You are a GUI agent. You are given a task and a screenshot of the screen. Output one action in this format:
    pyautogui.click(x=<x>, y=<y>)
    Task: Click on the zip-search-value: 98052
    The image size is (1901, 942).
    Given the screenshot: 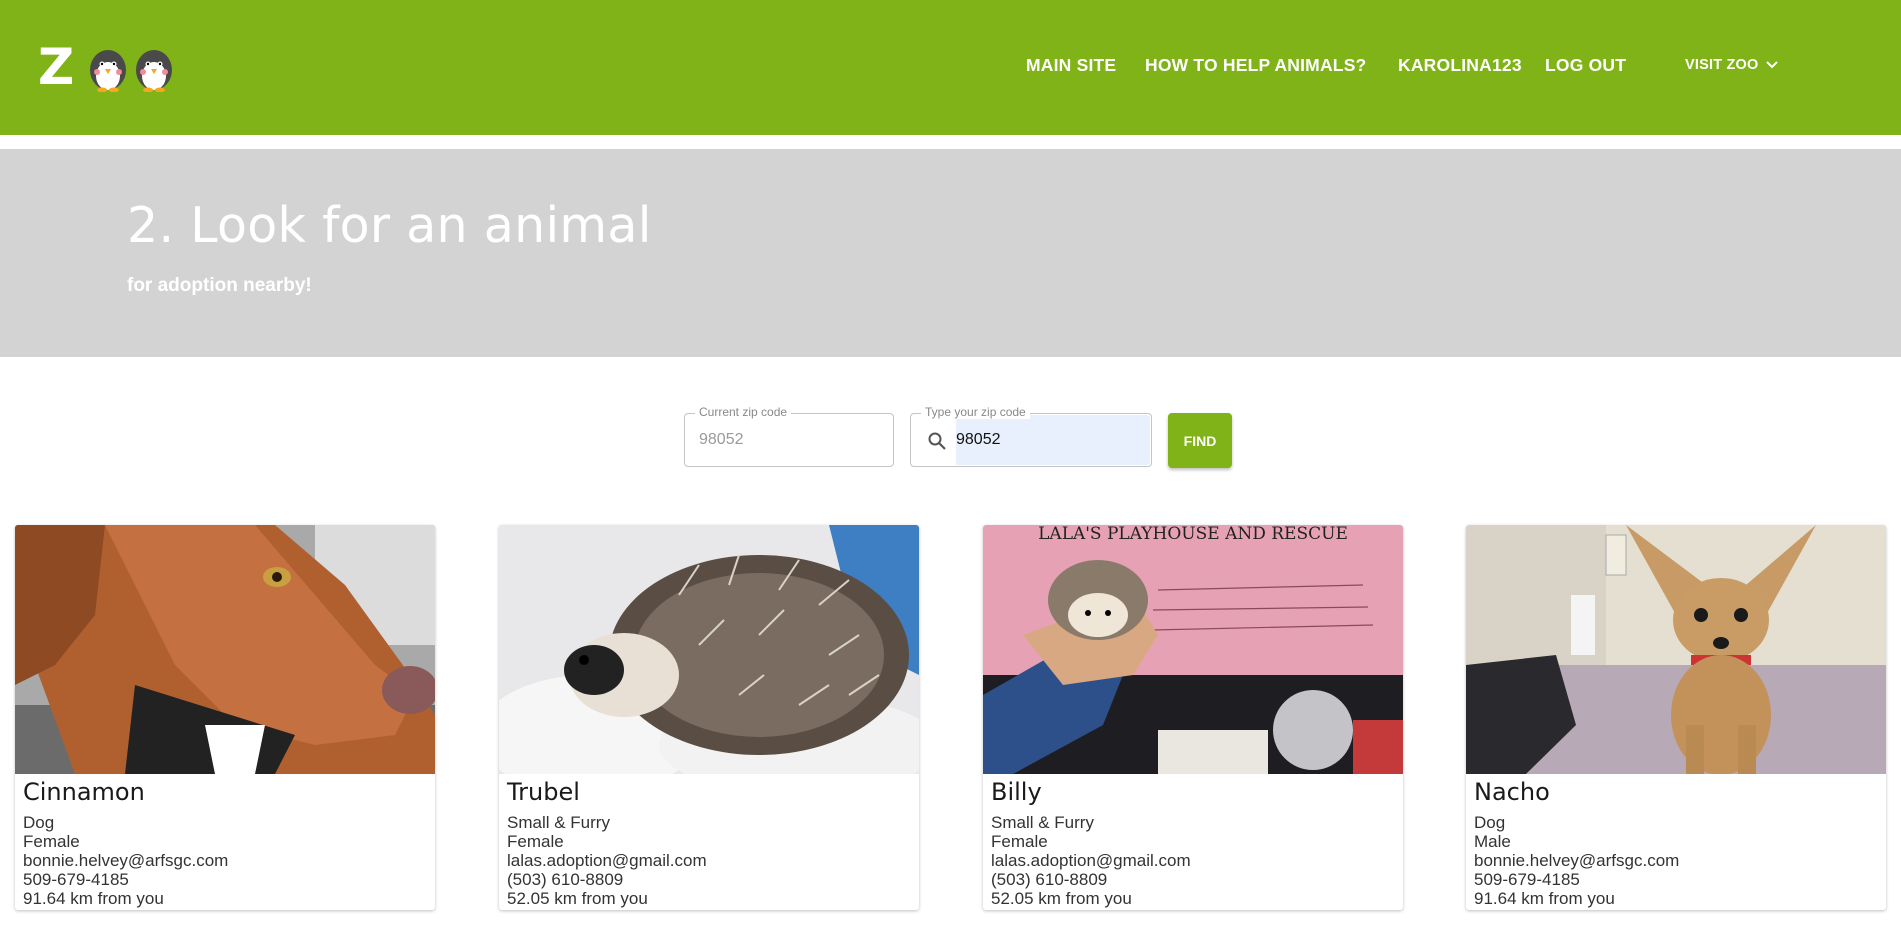 What is the action you would take?
    pyautogui.click(x=978, y=439)
    